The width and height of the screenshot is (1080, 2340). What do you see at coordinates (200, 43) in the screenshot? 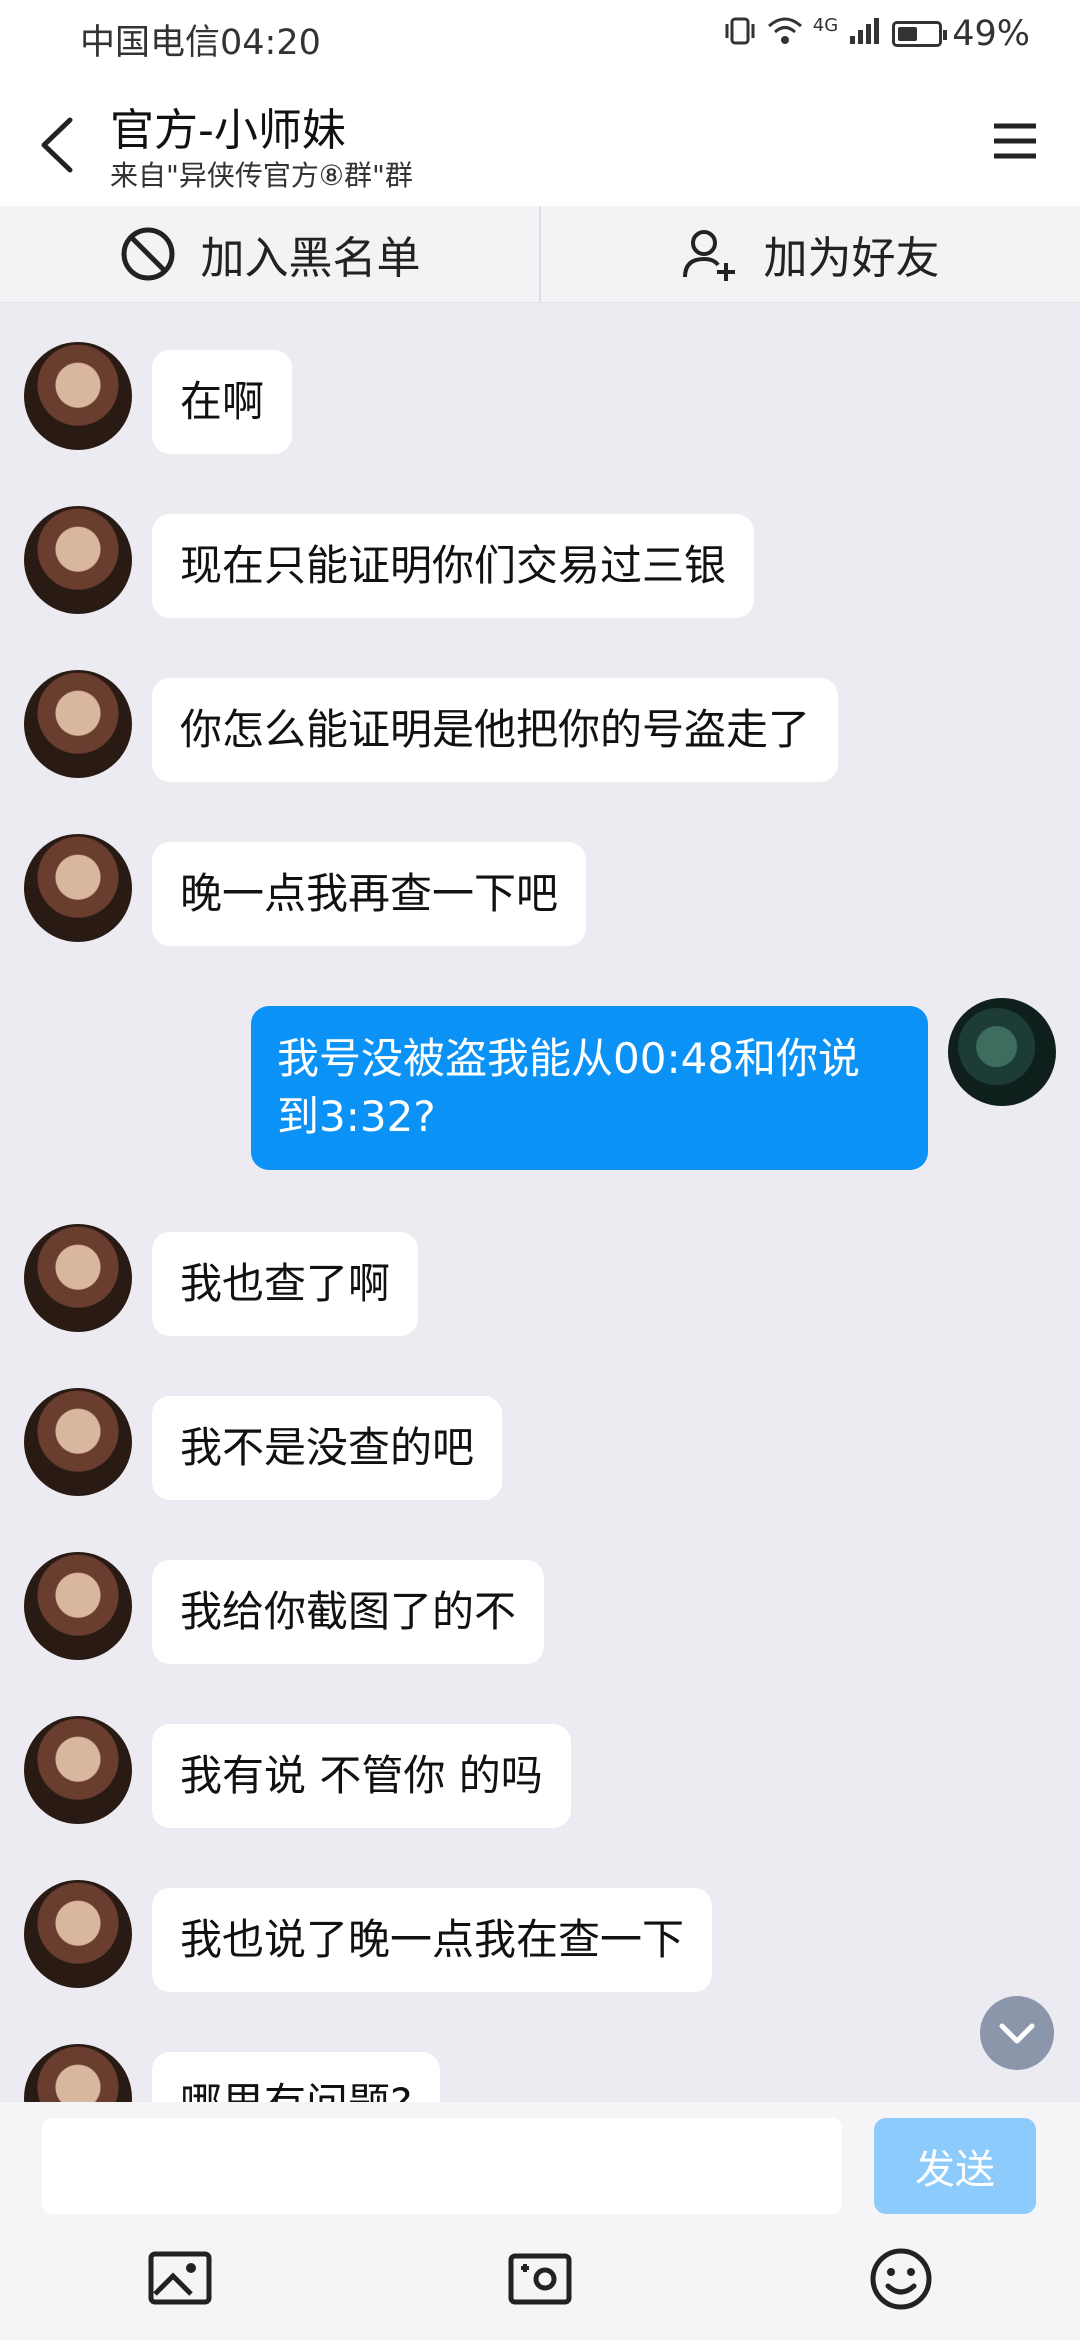
I see `carrier-time: 中国电信04:20` at bounding box center [200, 43].